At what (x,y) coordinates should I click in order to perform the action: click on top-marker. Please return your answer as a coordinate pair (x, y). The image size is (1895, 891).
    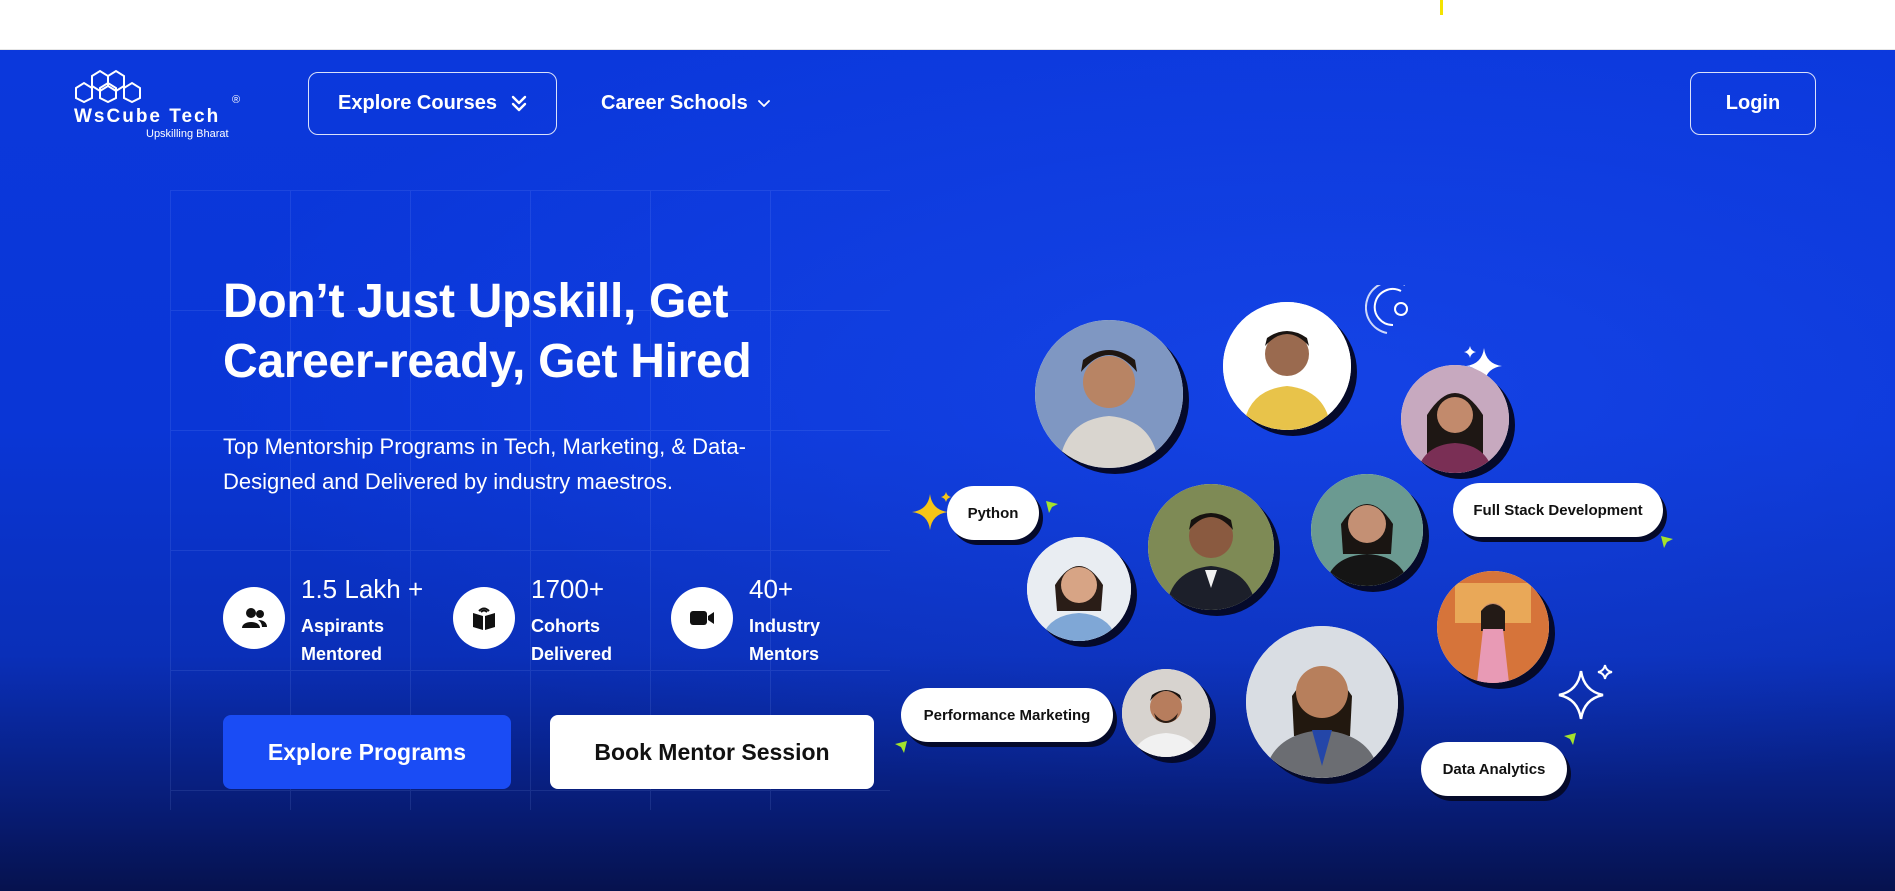
    Looking at the image, I should click on (1441, 7).